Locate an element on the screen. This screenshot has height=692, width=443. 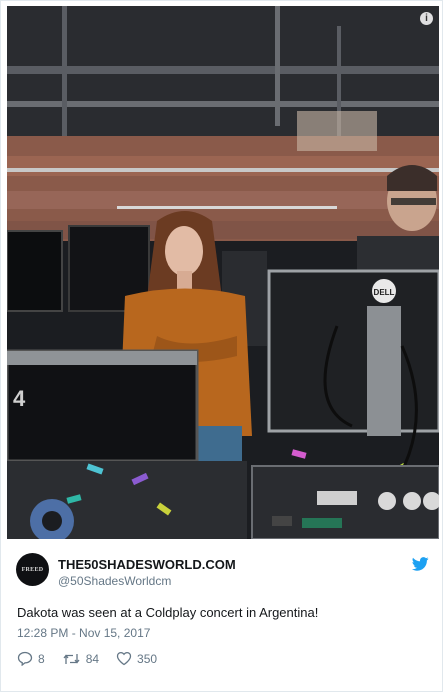
tweet-actions: 8 84 350 is located at coordinates (95, 658).